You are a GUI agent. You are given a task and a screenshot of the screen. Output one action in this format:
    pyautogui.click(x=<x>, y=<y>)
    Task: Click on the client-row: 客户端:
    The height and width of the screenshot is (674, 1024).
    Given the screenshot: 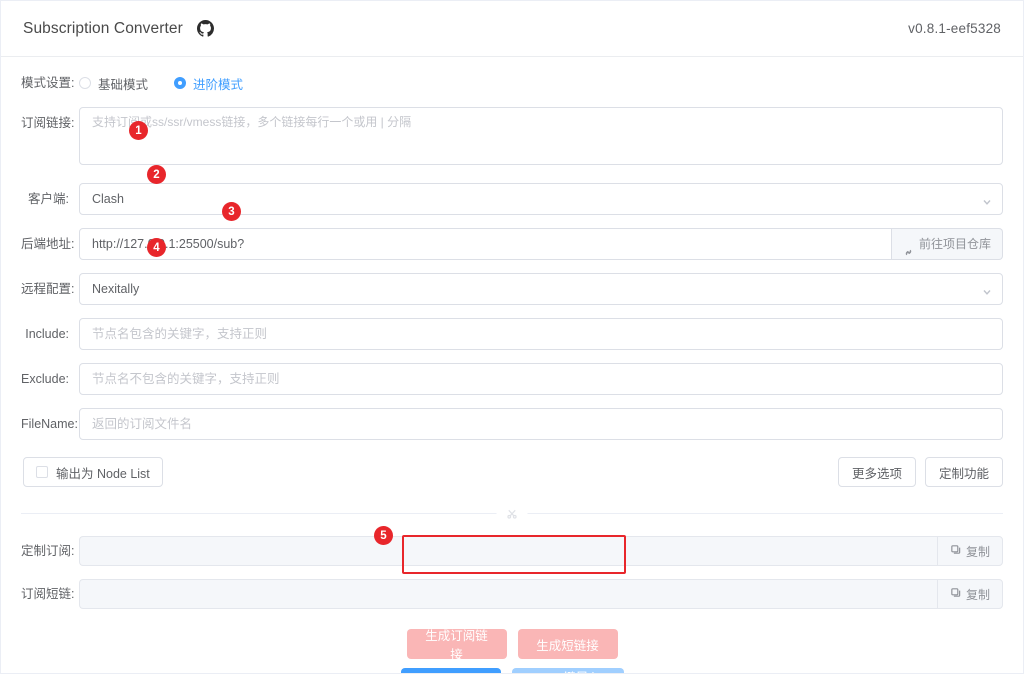 What is the action you would take?
    pyautogui.click(x=512, y=199)
    